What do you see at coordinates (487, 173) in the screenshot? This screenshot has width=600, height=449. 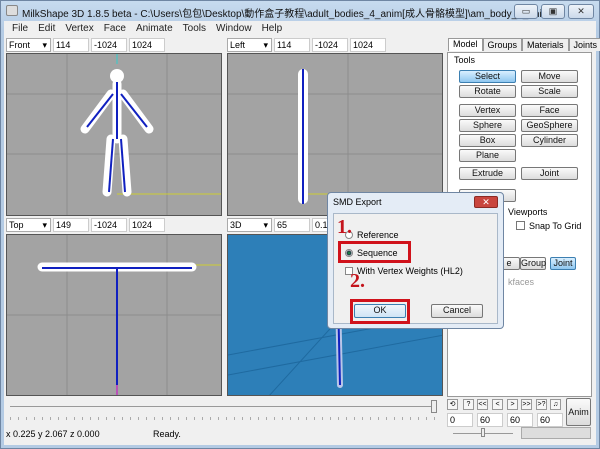 I see `extrude-button: Extrude` at bounding box center [487, 173].